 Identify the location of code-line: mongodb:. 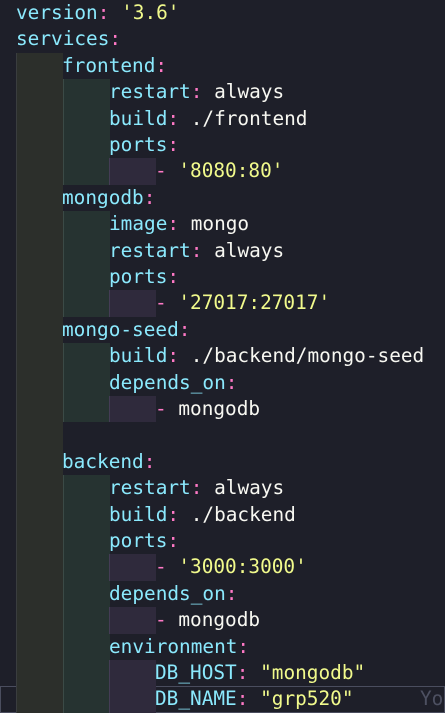
(222, 198).